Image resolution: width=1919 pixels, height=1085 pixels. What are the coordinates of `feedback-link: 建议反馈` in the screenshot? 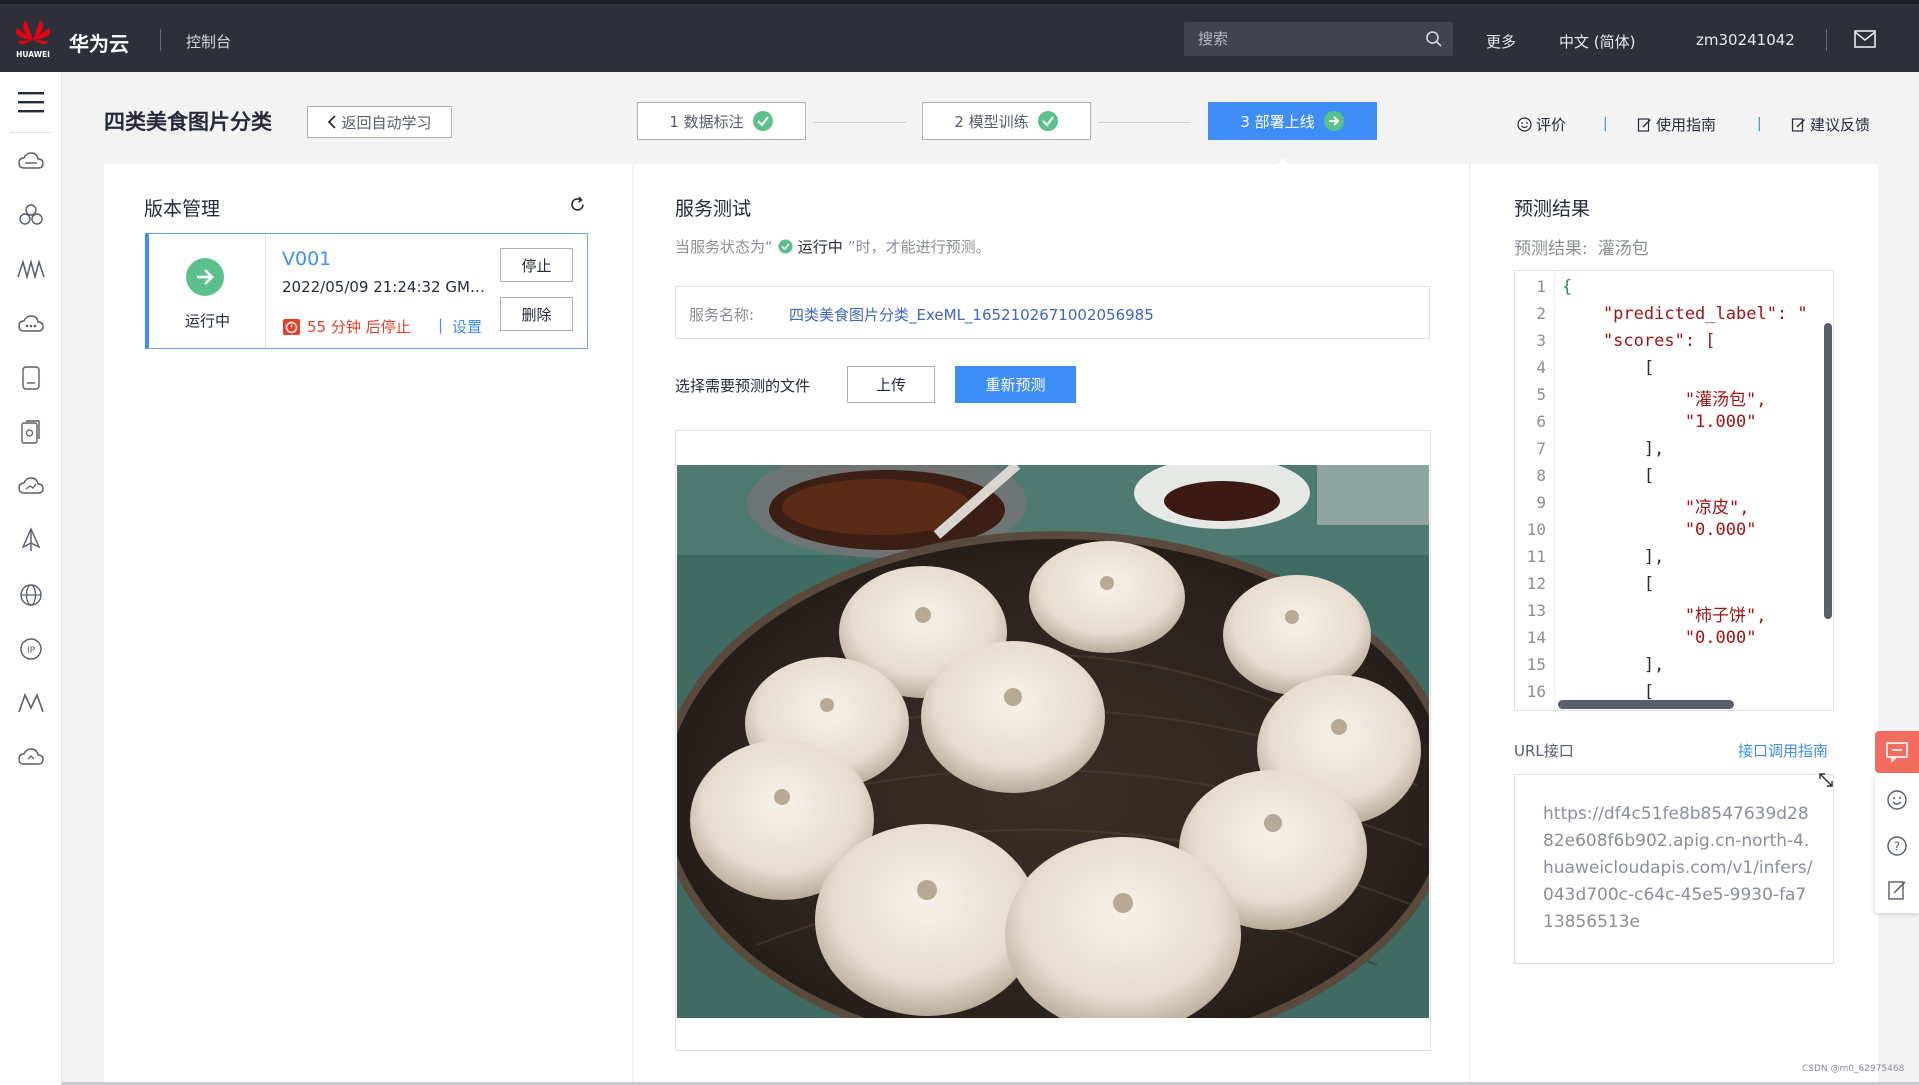 It's located at (1830, 124).